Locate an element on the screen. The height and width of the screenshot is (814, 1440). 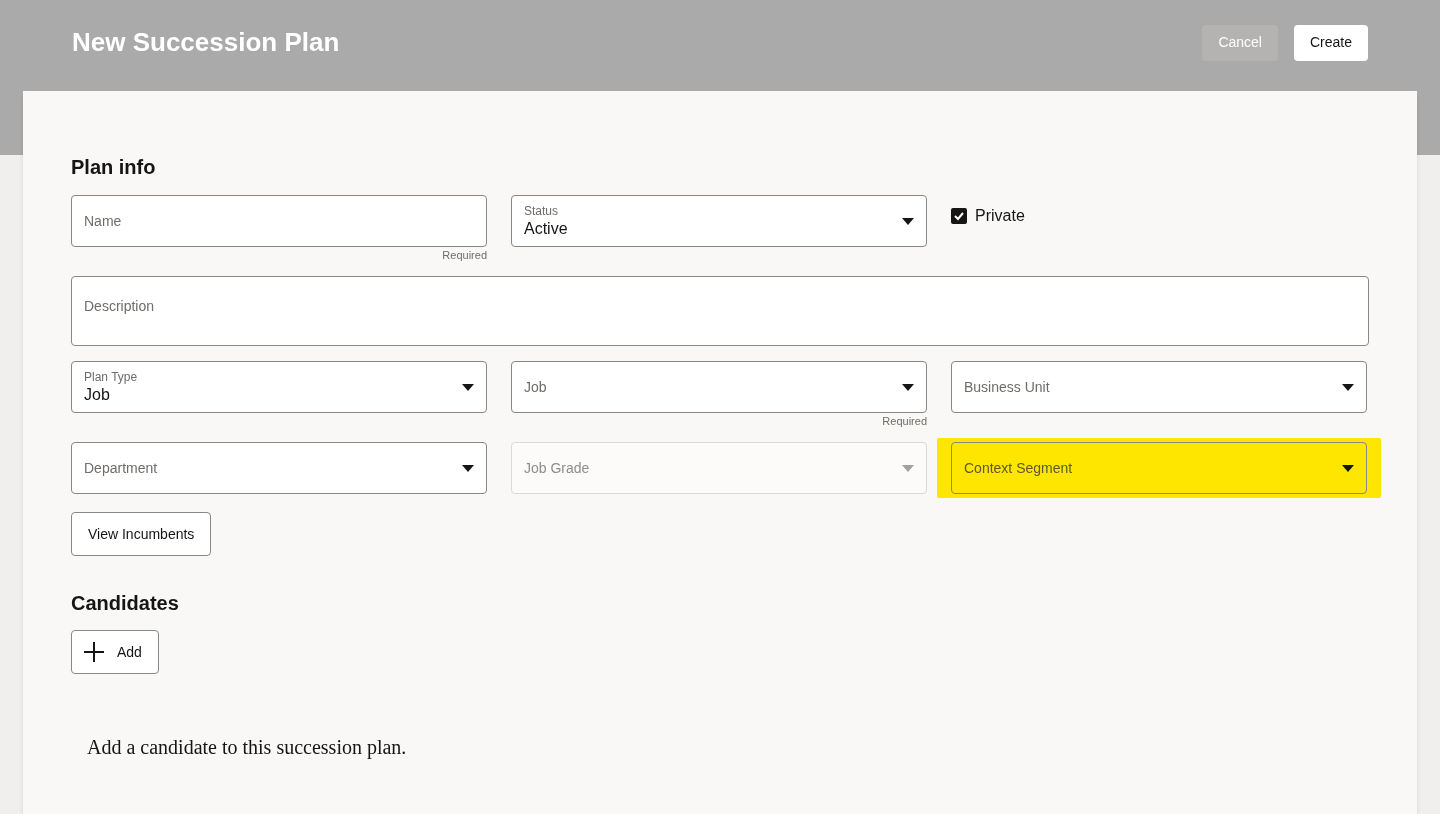
field-label: Plan Type is located at coordinates (111, 377).